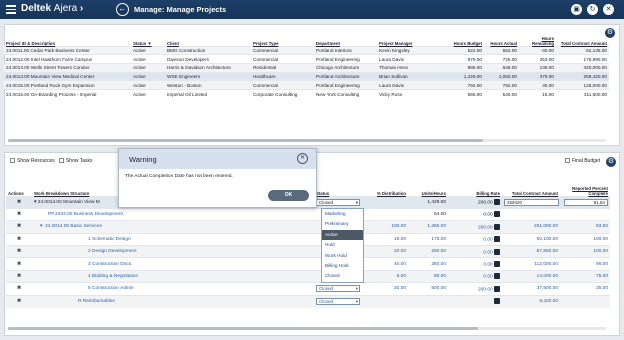 The width and height of the screenshot is (624, 340). Describe the element at coordinates (585, 185) in the screenshot. I see `col-header: Reported Percent Complete` at that location.